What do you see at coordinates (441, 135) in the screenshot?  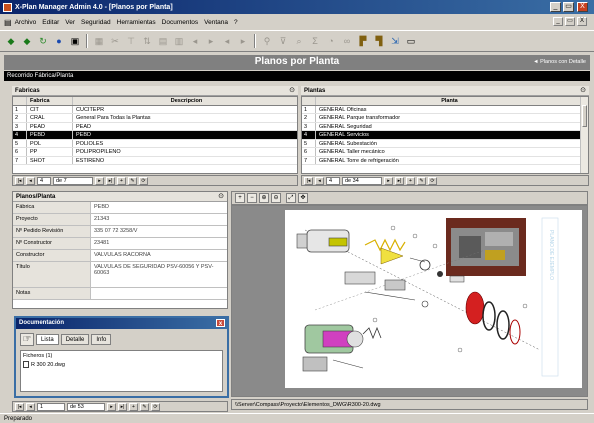 I see `table-row: 4 GENERAL Servicios` at bounding box center [441, 135].